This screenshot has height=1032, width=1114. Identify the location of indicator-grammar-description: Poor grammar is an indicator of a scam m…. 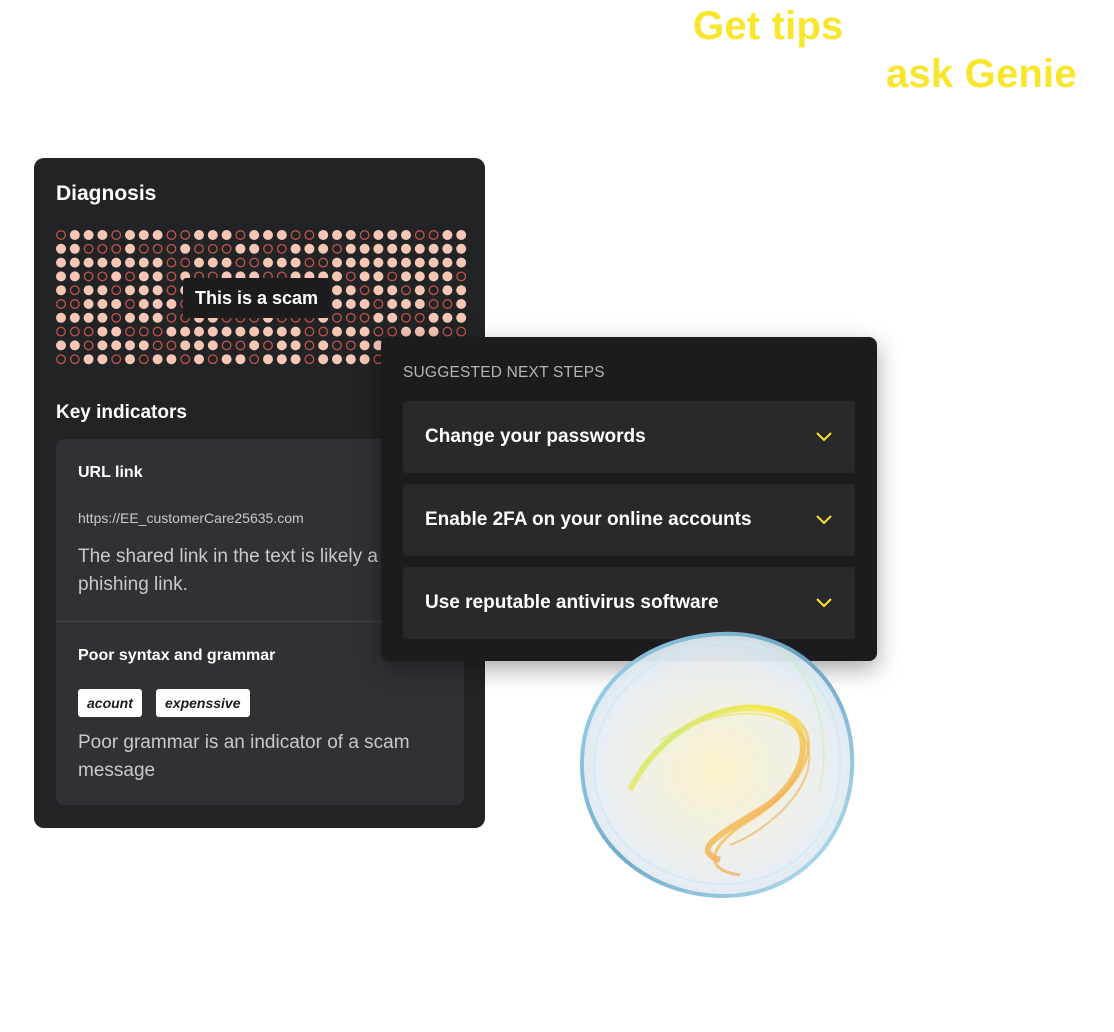
(244, 756).